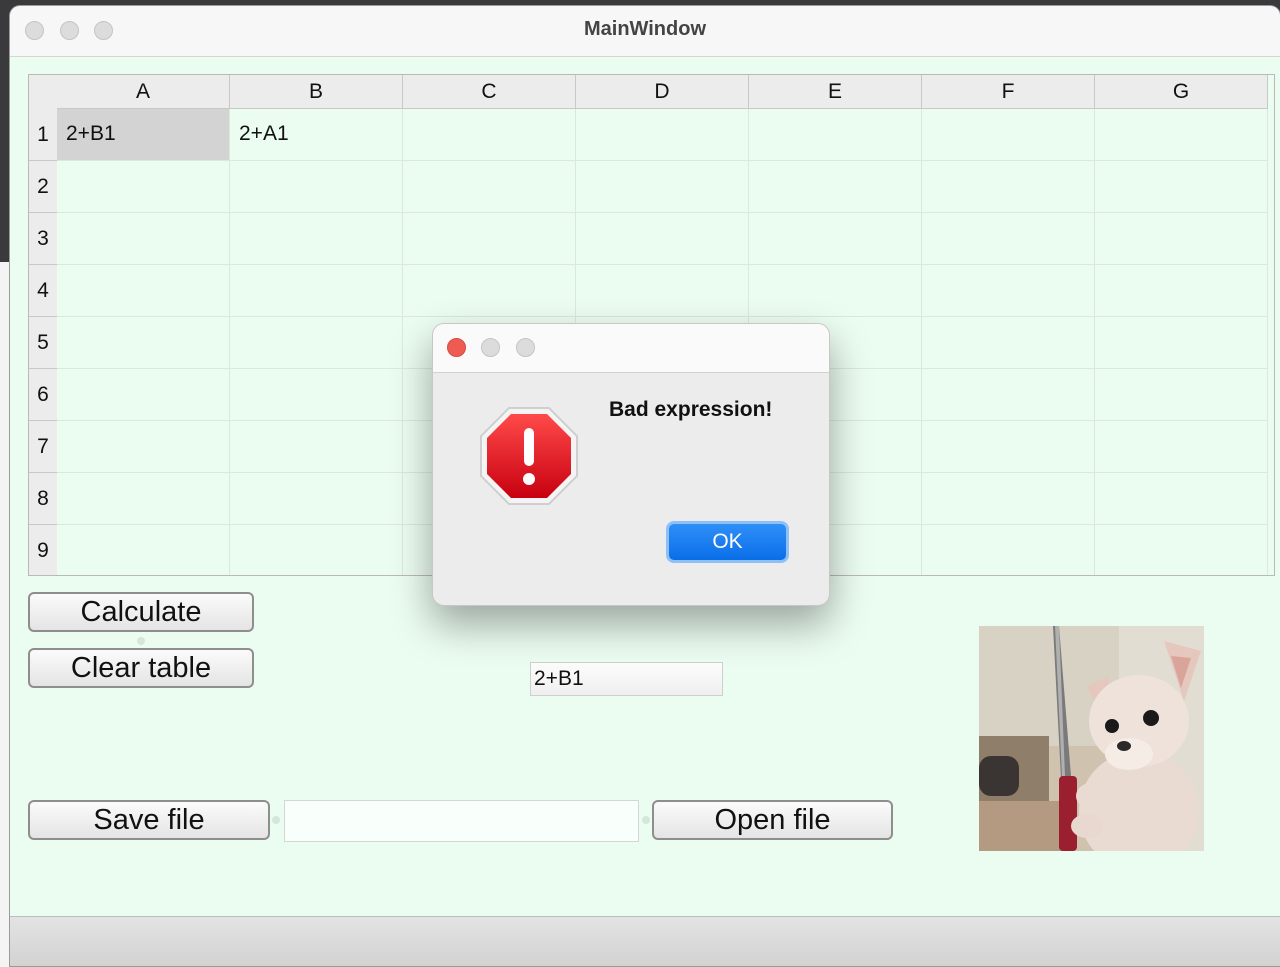 The image size is (1280, 967). What do you see at coordinates (490, 347) in the screenshot?
I see `dialog-minimize-button` at bounding box center [490, 347].